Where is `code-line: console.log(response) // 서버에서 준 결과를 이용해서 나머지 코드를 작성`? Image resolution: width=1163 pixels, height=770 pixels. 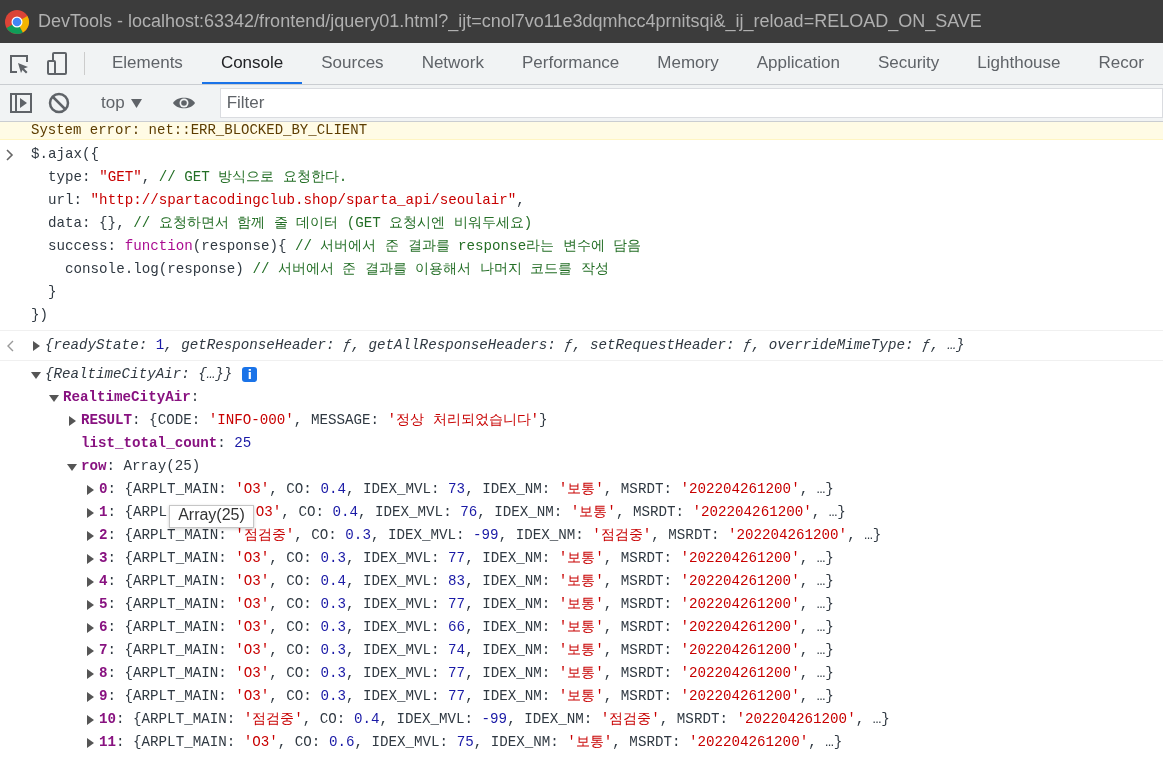
code-line: console.log(response) // 서버에서 준 결과를 이용해서 나머지 코드를 작성 is located at coordinates (337, 269).